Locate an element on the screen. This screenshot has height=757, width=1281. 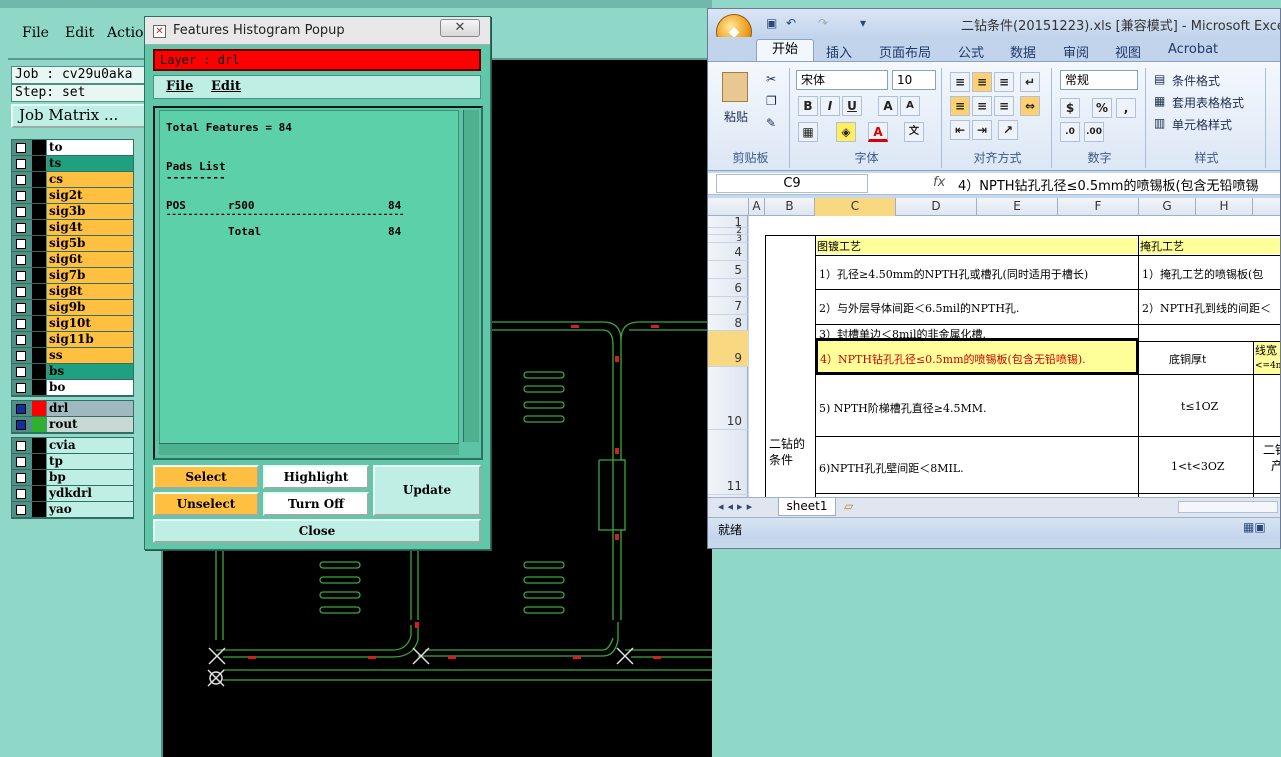
layer-row-ydkdrl: ydkdrl is located at coordinates (72, 494).